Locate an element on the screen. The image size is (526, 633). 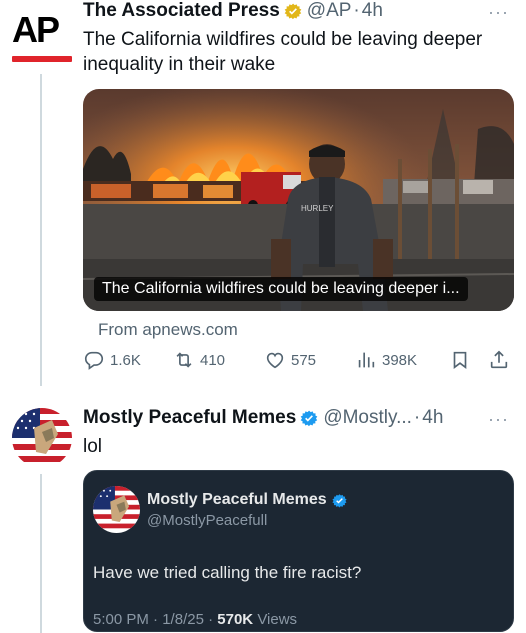
thread-line-top is located at coordinates (41, 230).